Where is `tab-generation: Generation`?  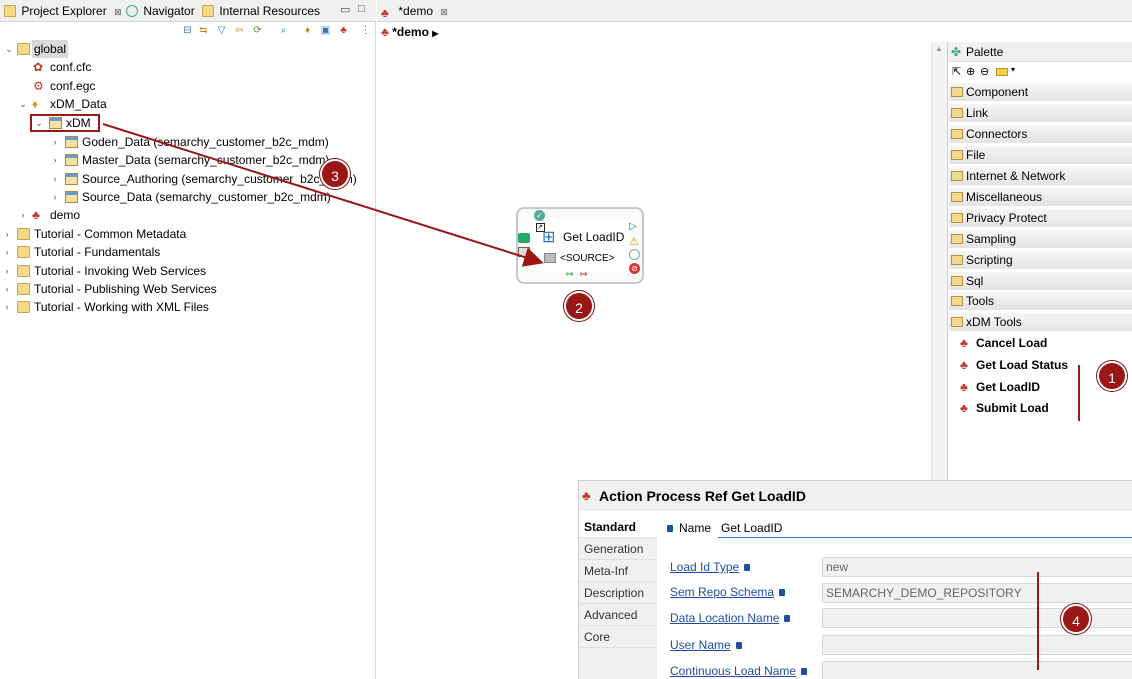 tab-generation: Generation is located at coordinates (618, 549).